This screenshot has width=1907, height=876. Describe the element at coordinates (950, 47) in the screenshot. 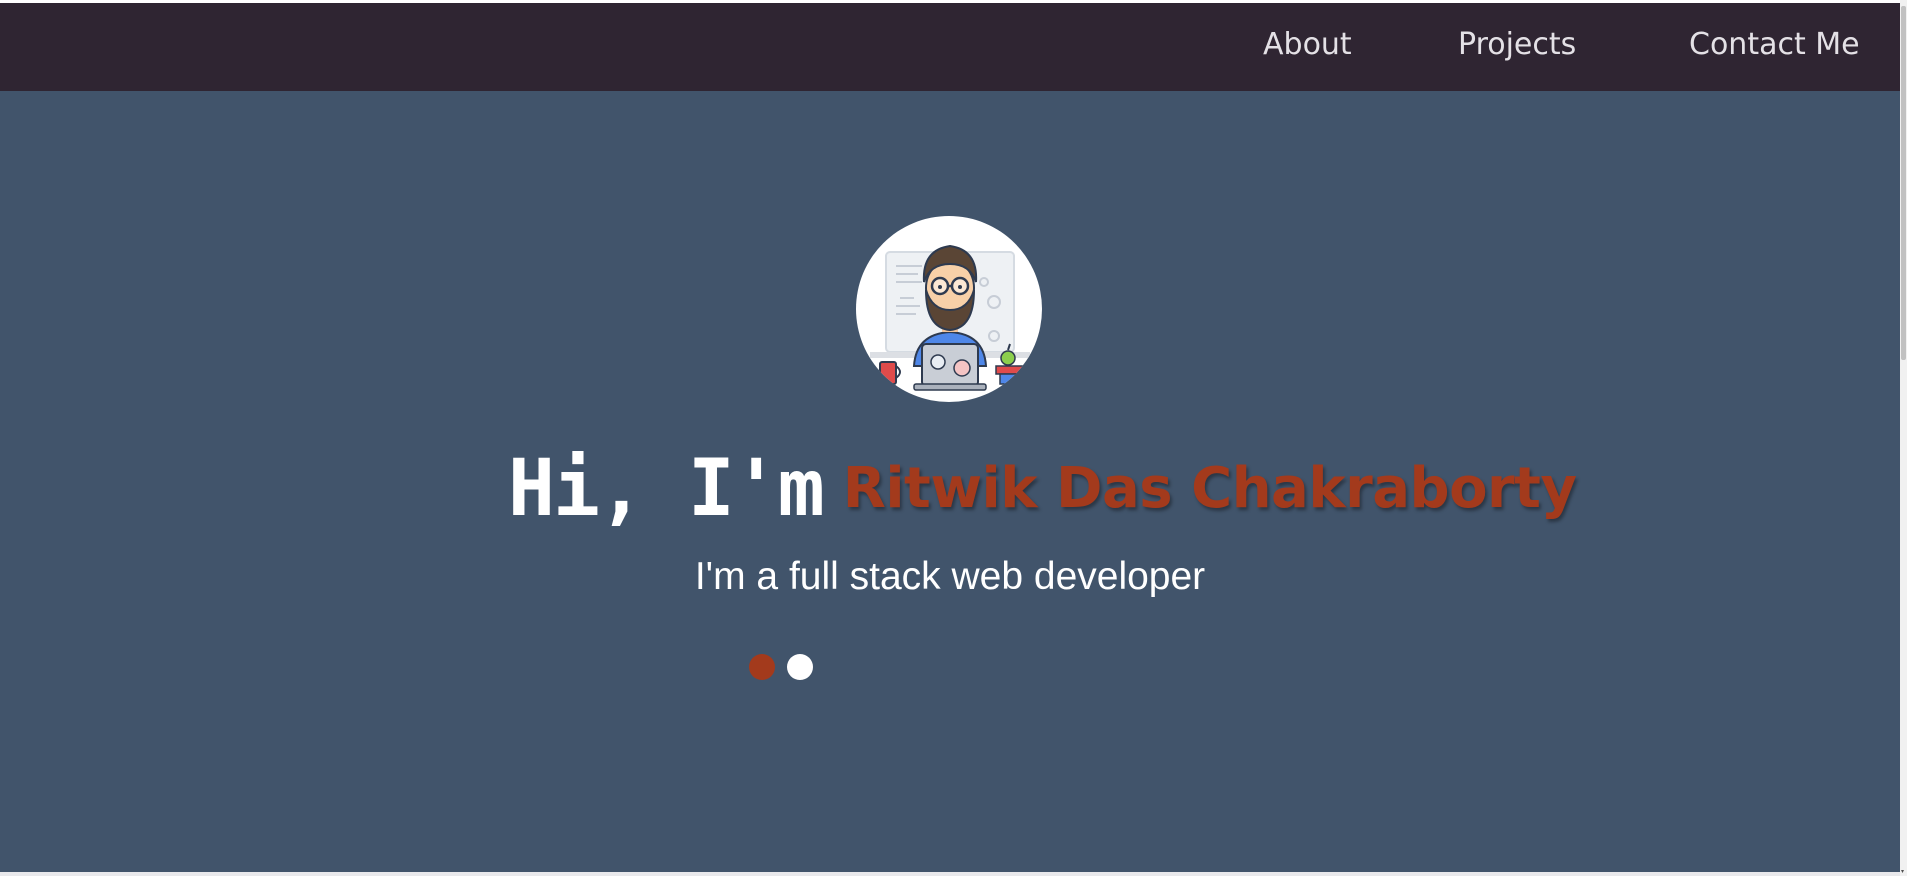

I see `navbar: About Projects Contact Me` at that location.